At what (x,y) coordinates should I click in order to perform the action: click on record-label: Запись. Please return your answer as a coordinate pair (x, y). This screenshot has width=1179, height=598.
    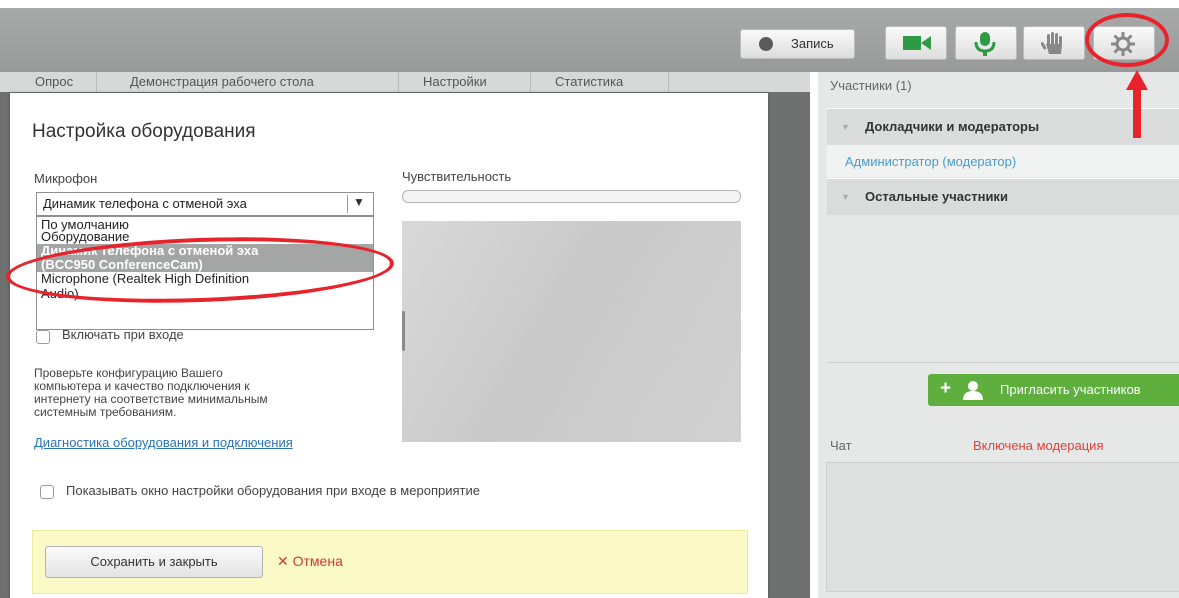
    Looking at the image, I should click on (812, 43).